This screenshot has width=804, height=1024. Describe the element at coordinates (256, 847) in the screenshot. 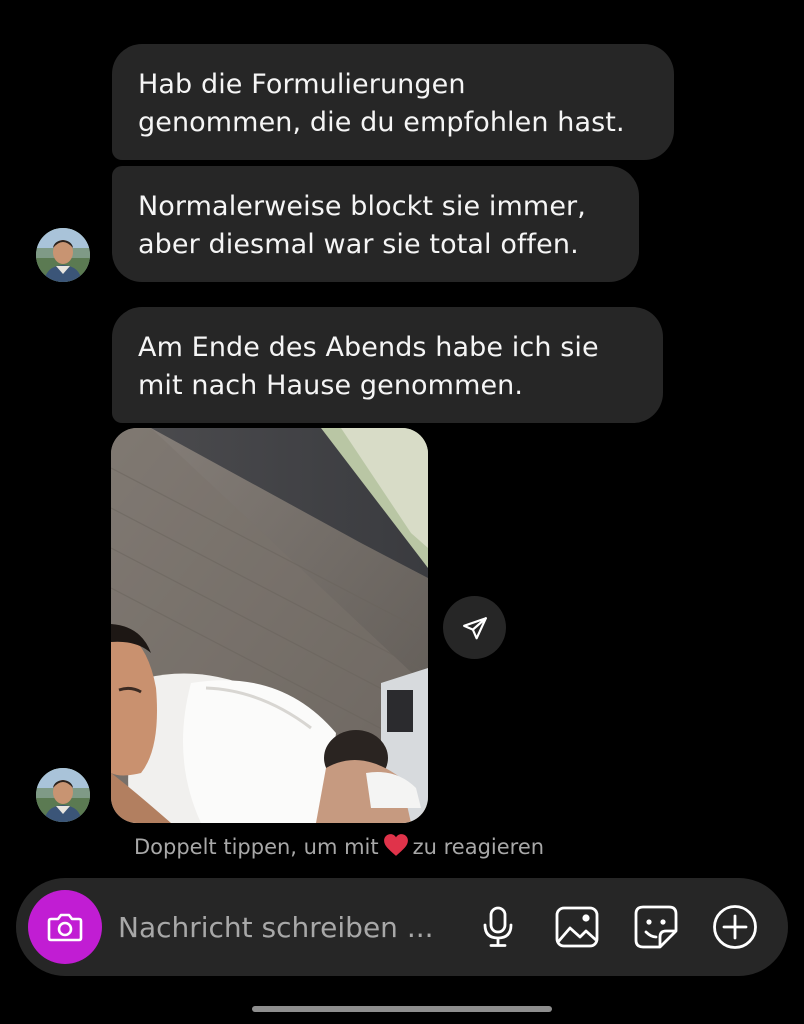

I see `reaction-hint-text: Doppelt tippen, um mit` at that location.